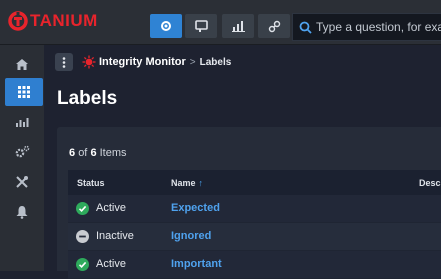 Image resolution: width=441 pixels, height=279 pixels. I want to click on sidebar-item-alerts, so click(22, 212).